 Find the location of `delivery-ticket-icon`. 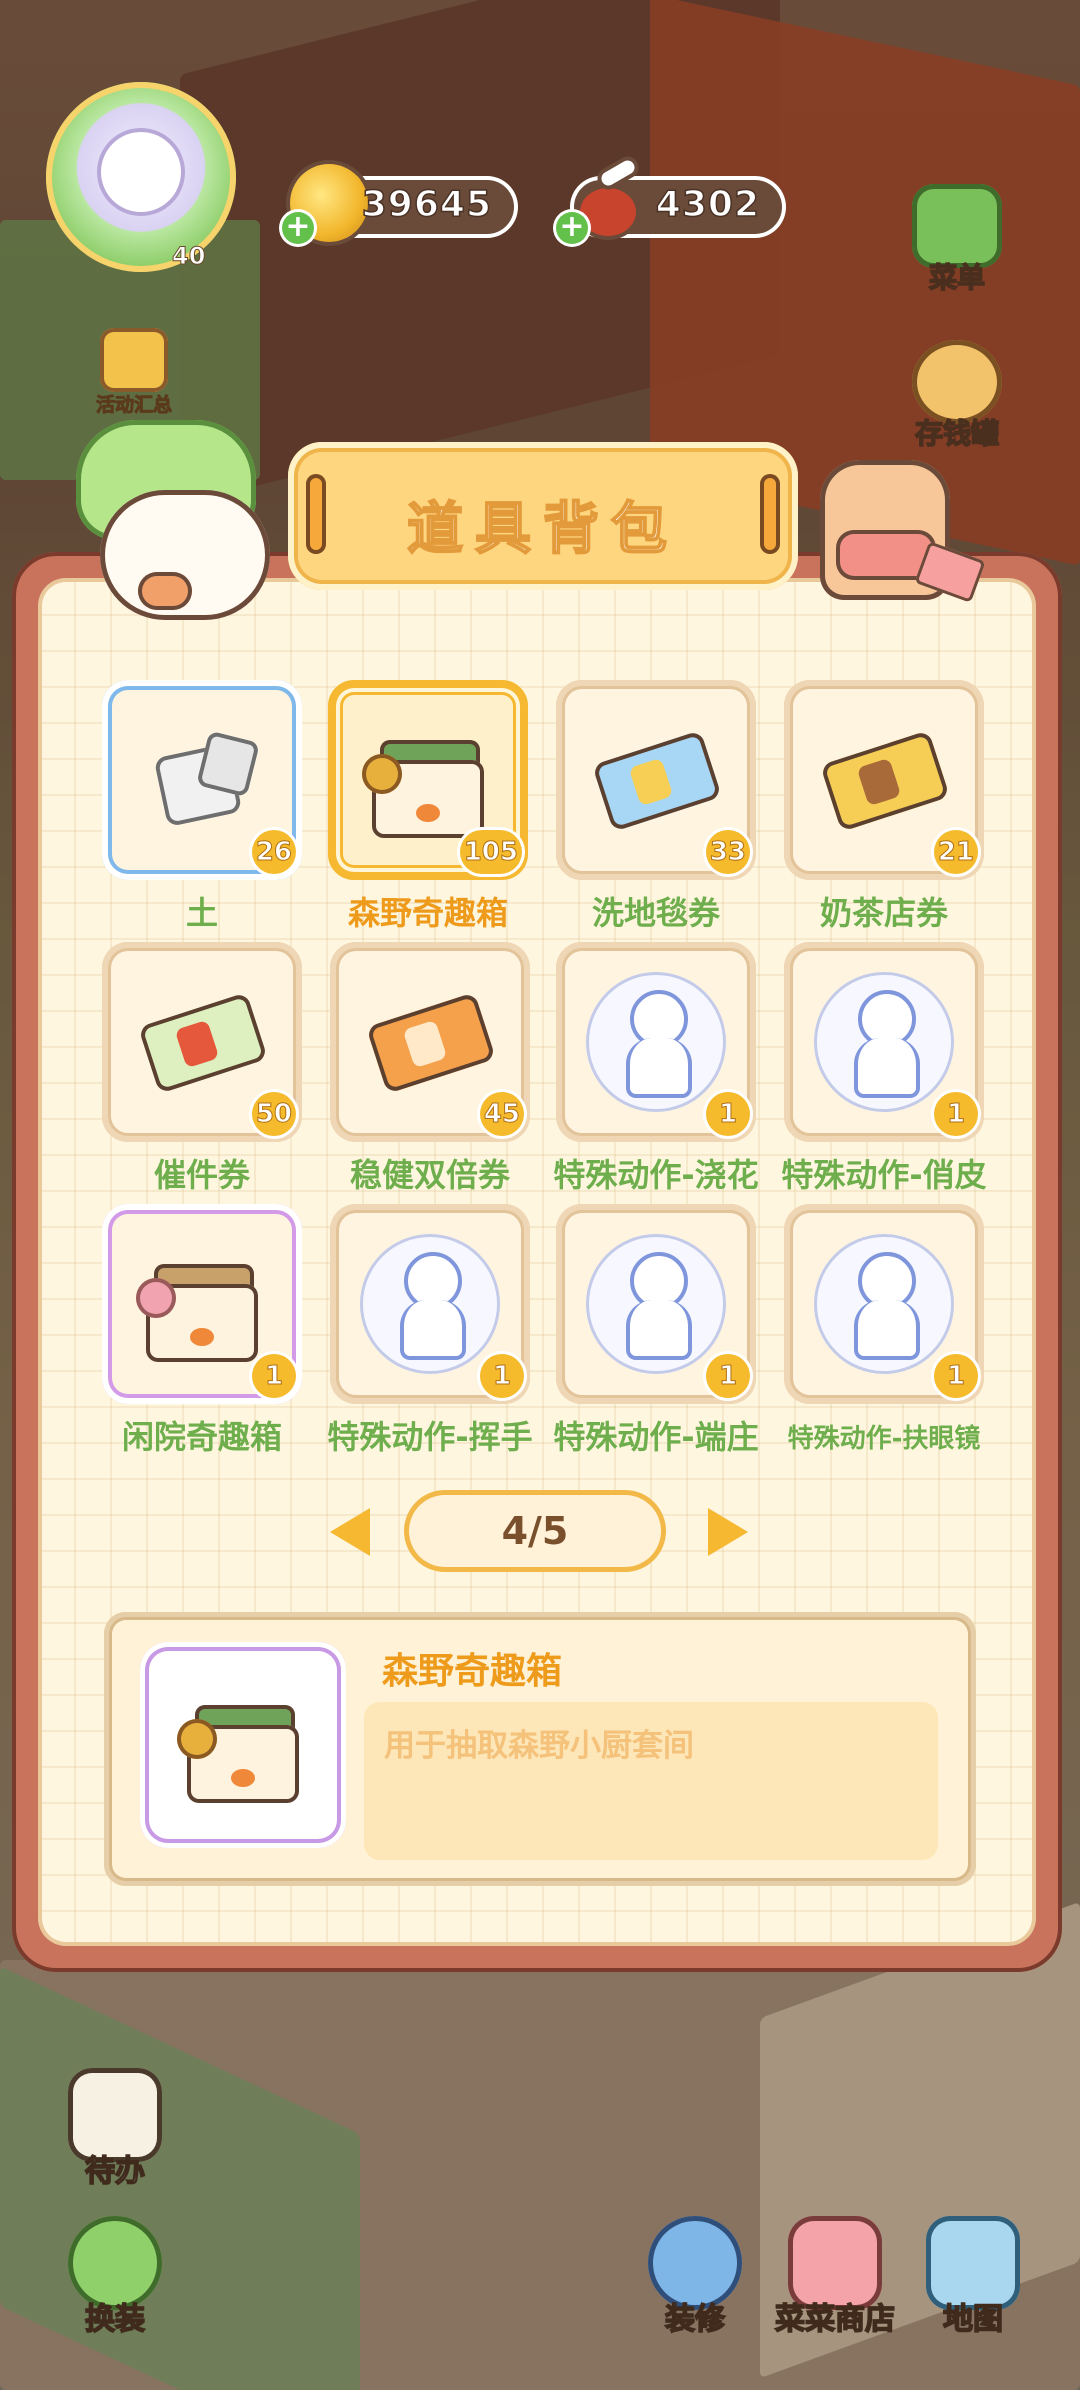

delivery-ticket-icon is located at coordinates (202, 1042).